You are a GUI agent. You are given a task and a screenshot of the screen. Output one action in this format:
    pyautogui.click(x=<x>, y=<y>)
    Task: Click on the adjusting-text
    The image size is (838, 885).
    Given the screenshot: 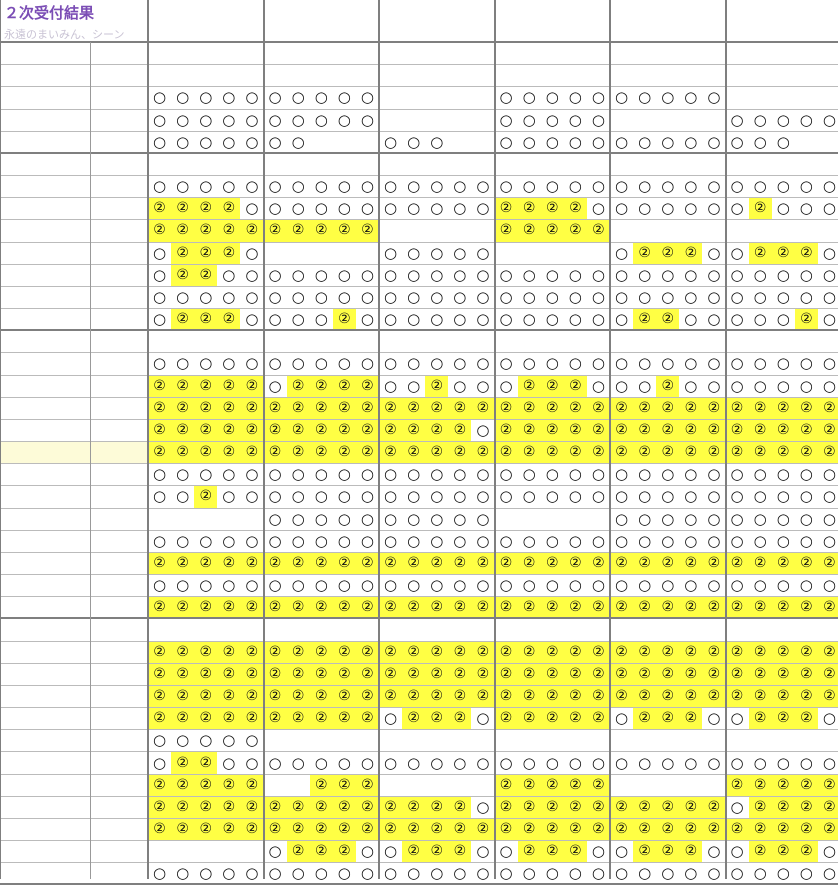 What is the action you would take?
    pyautogui.click(x=760, y=97)
    